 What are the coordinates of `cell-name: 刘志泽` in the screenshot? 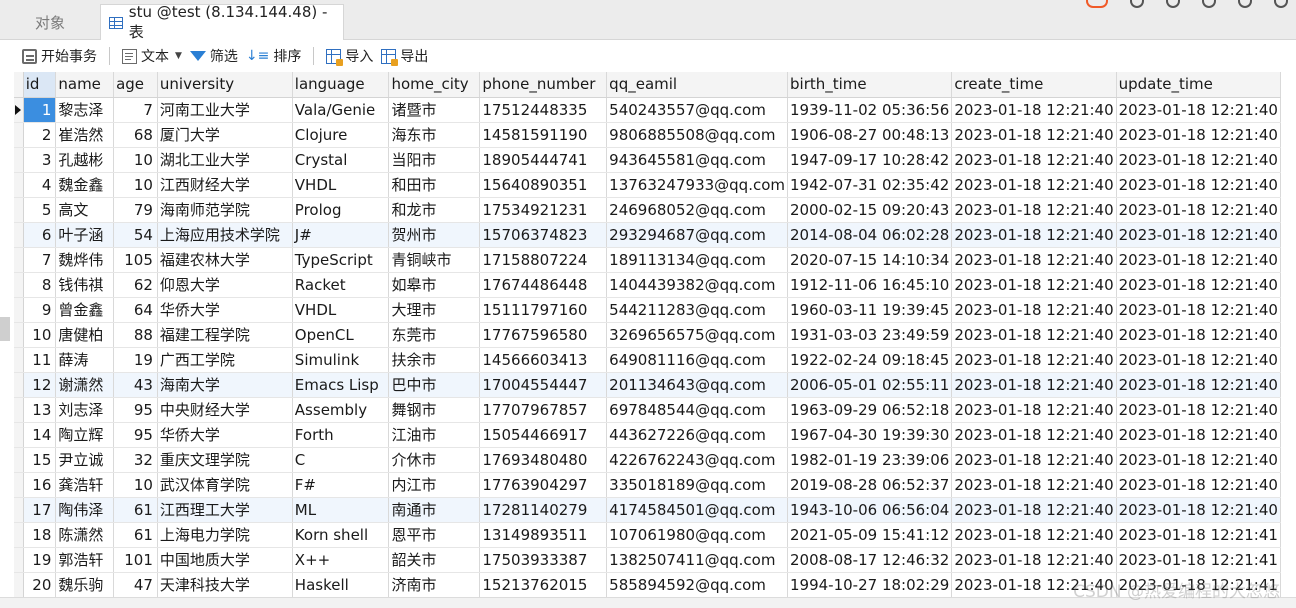 It's located at (85, 410).